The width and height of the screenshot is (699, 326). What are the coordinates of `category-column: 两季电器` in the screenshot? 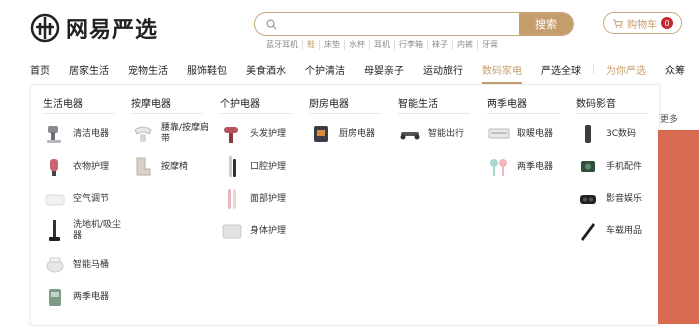 It's located at (527, 99).